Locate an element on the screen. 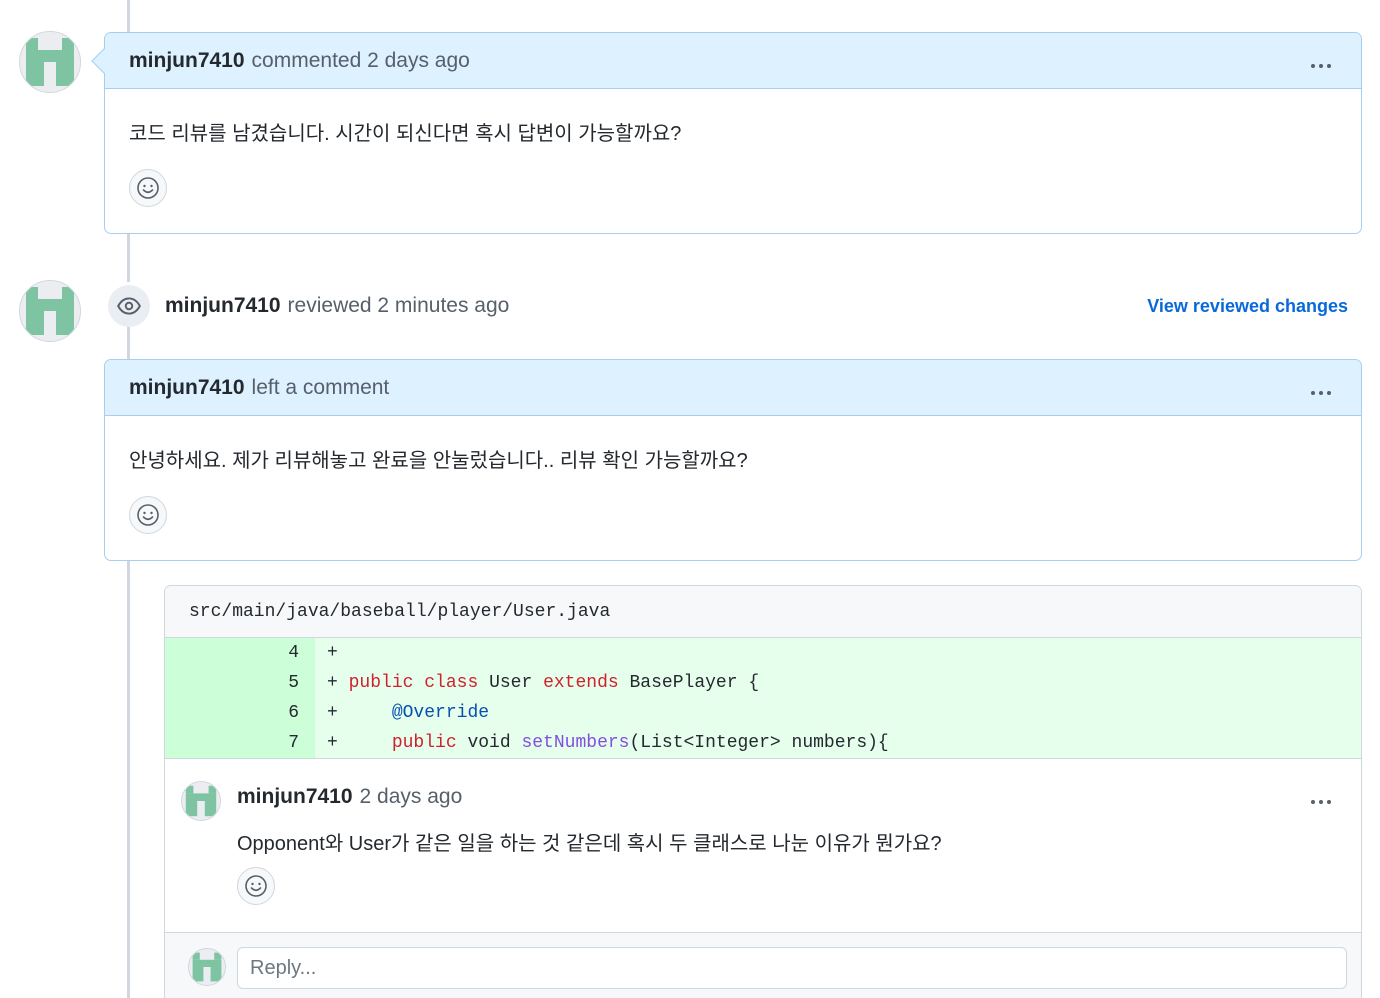 This screenshot has width=1380, height=998. file-path: src/main/java/baseball/player/User.java is located at coordinates (763, 612).